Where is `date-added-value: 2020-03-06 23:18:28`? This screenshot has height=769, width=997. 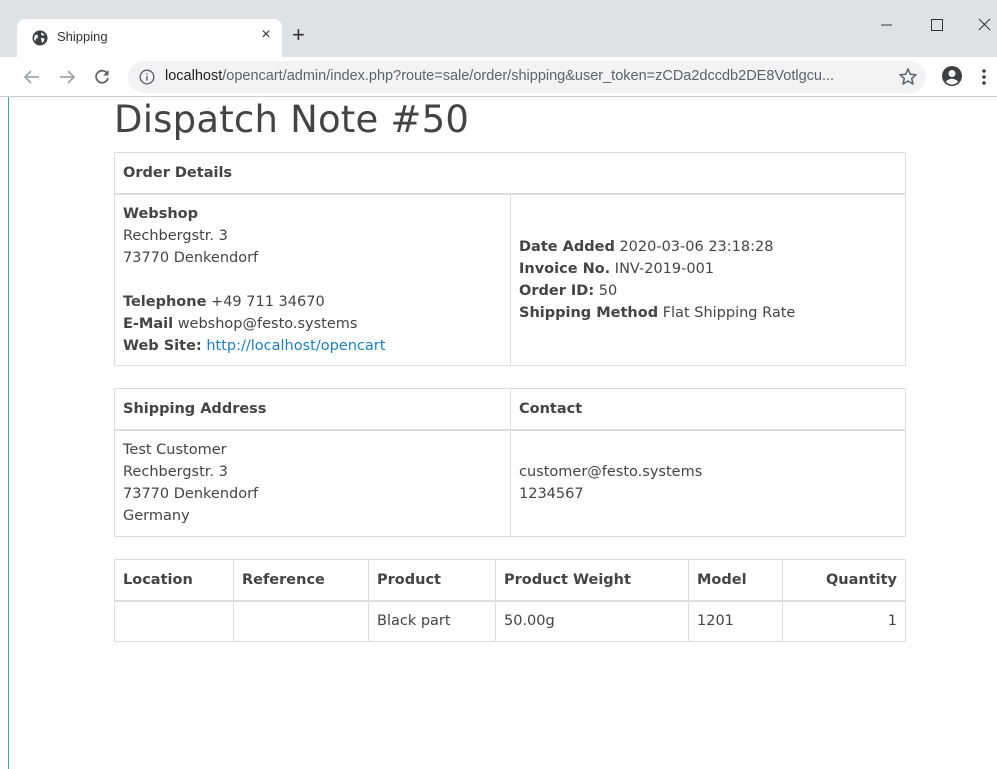
date-added-value: 2020-03-06 23:18:28 is located at coordinates (696, 246).